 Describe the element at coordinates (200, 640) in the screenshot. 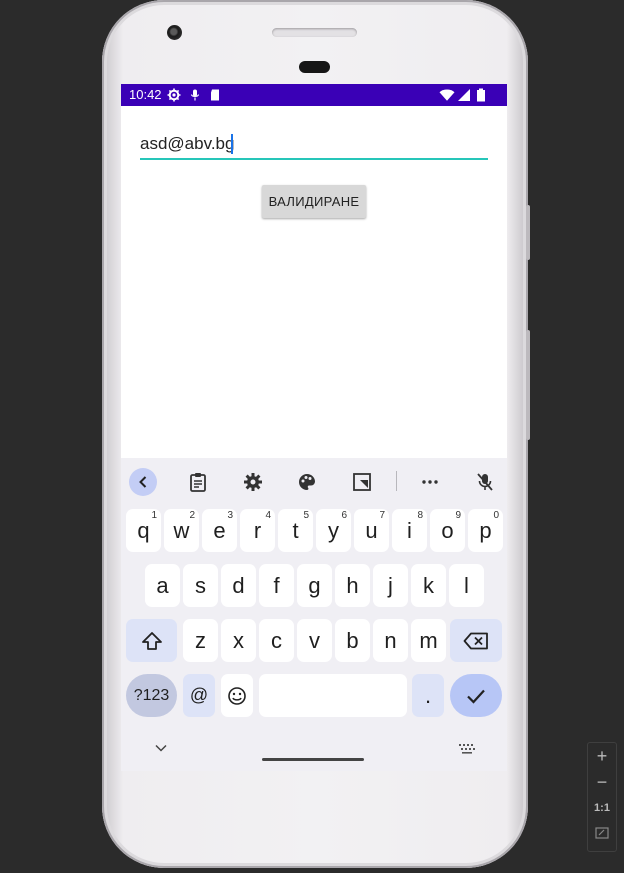

I see `key-z: z` at that location.